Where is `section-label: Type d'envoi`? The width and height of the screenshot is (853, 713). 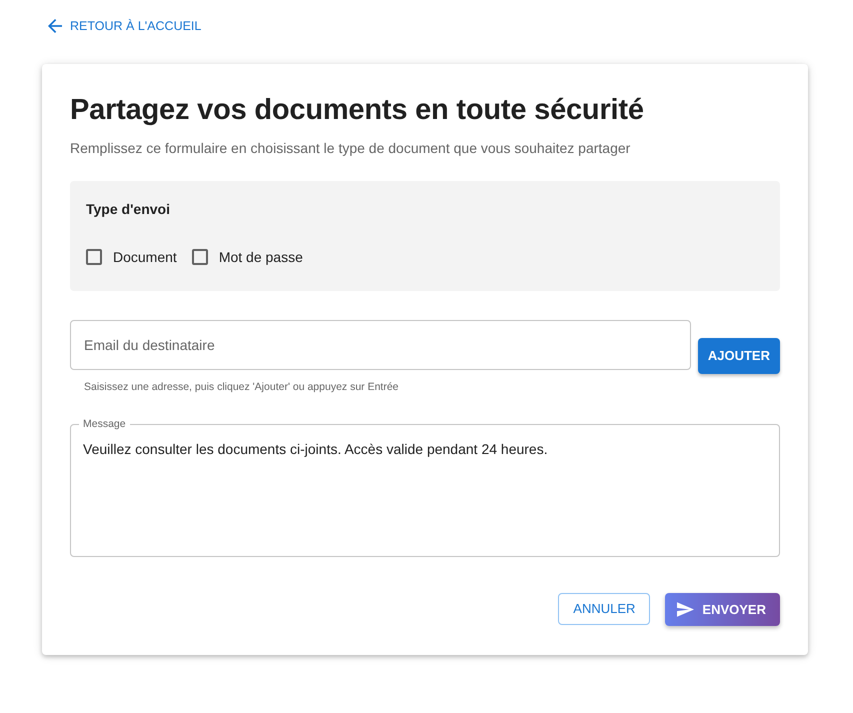 section-label: Type d'envoi is located at coordinates (128, 209).